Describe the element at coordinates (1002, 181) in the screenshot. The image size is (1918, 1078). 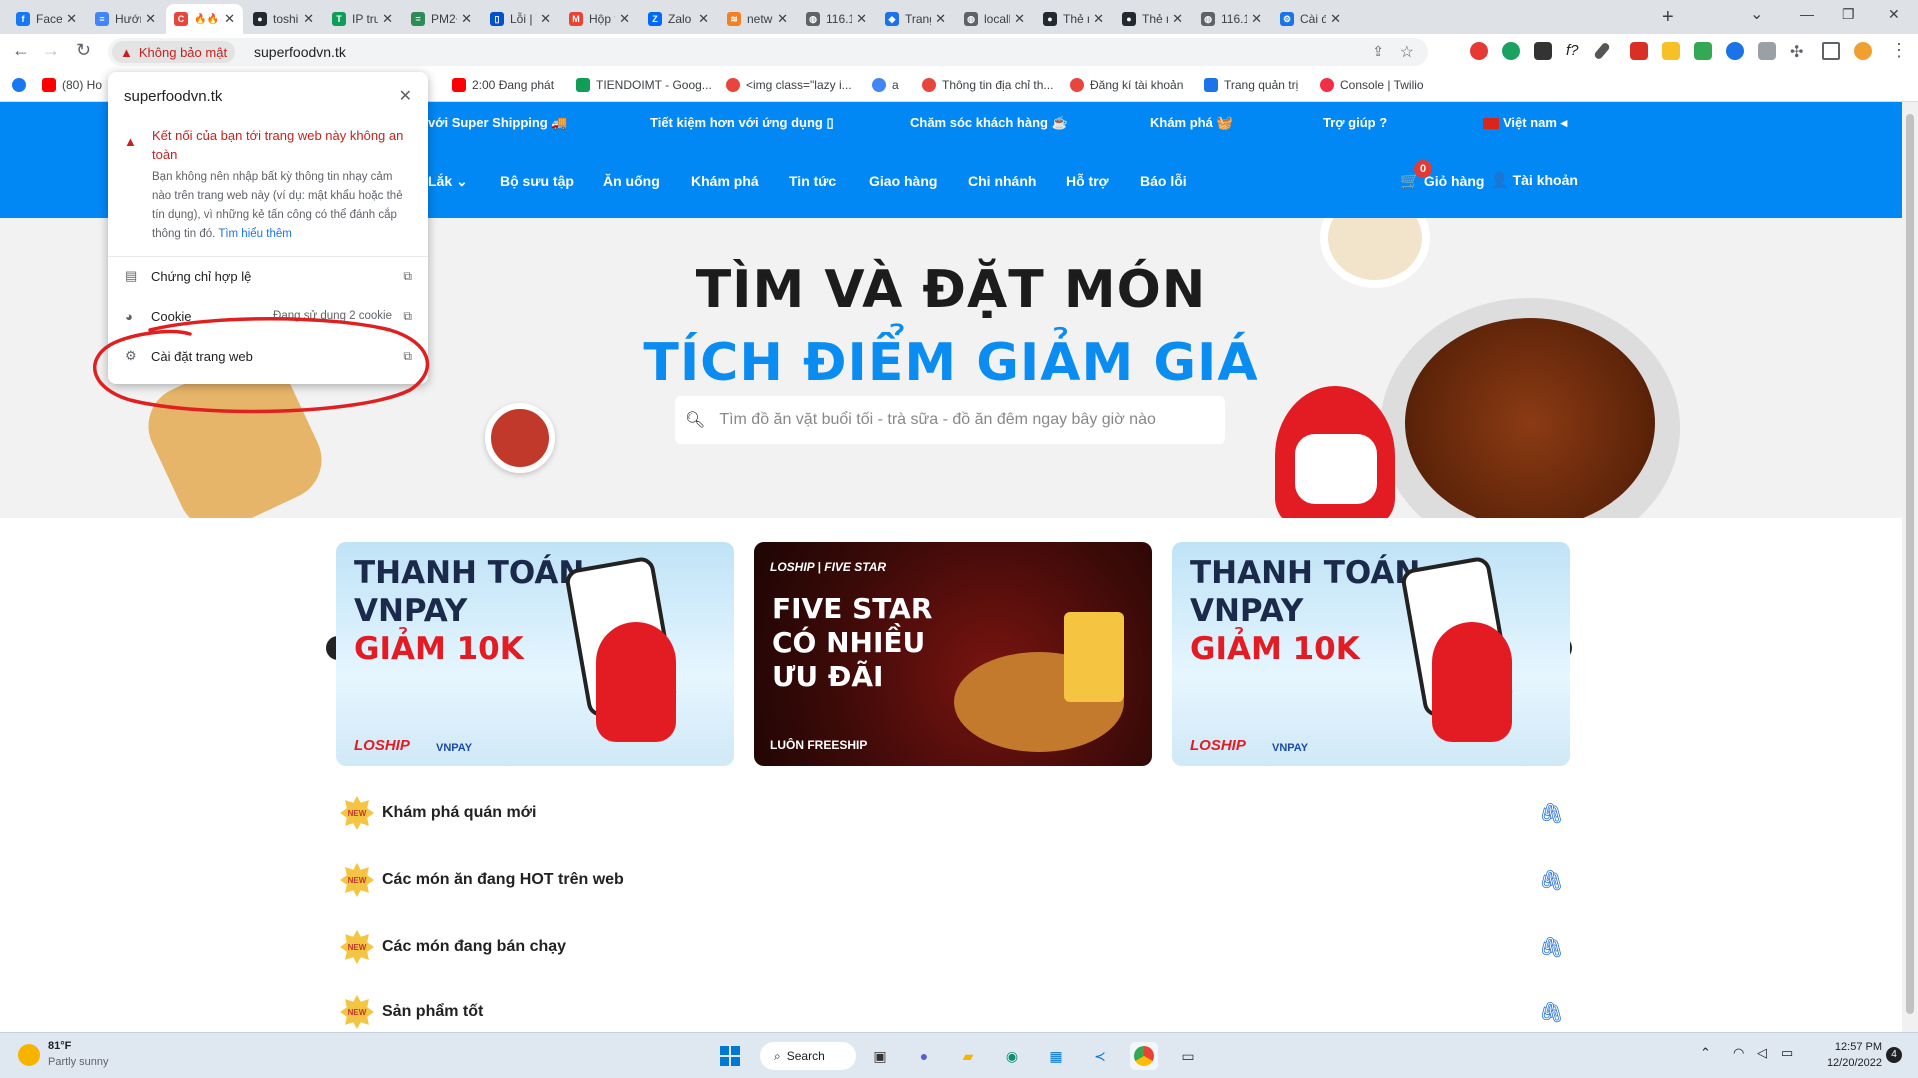
I see `nav-branches: Chi nhánh` at that location.